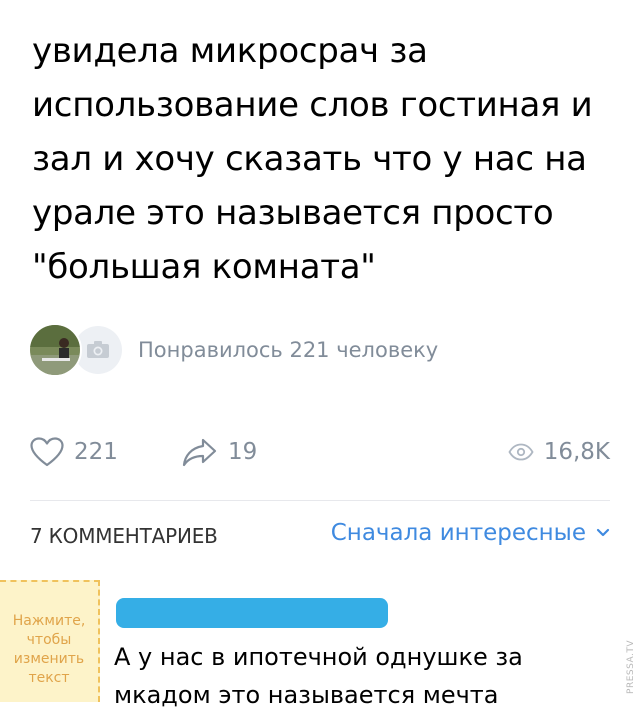  I want to click on watermark: PRESSA.TV, so click(631, 667).